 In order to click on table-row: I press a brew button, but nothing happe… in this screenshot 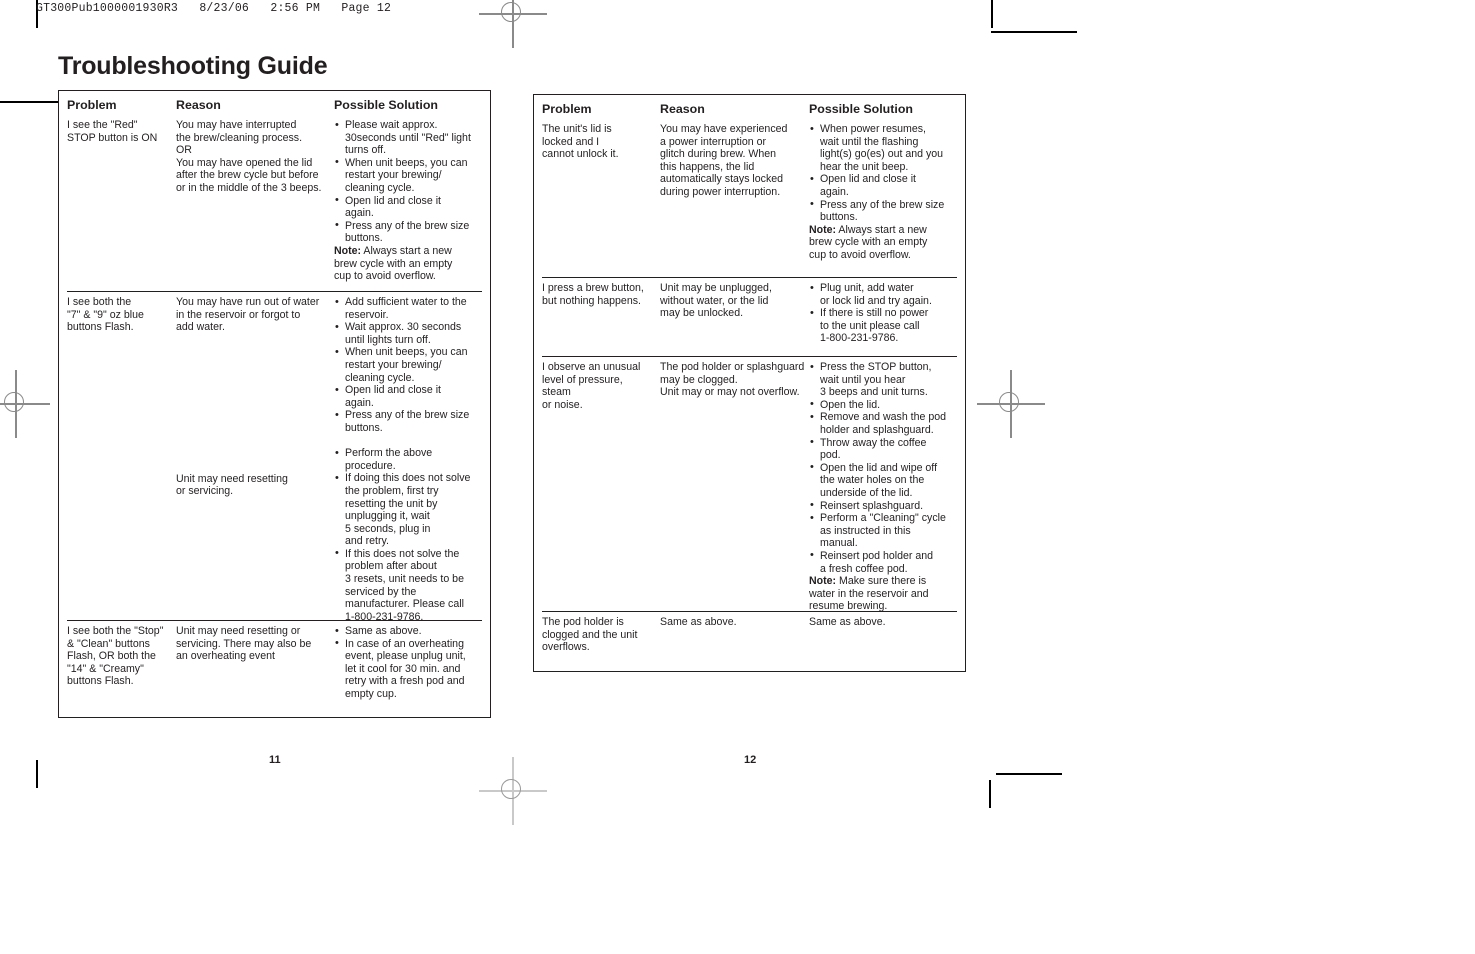, I will do `click(749, 316)`.